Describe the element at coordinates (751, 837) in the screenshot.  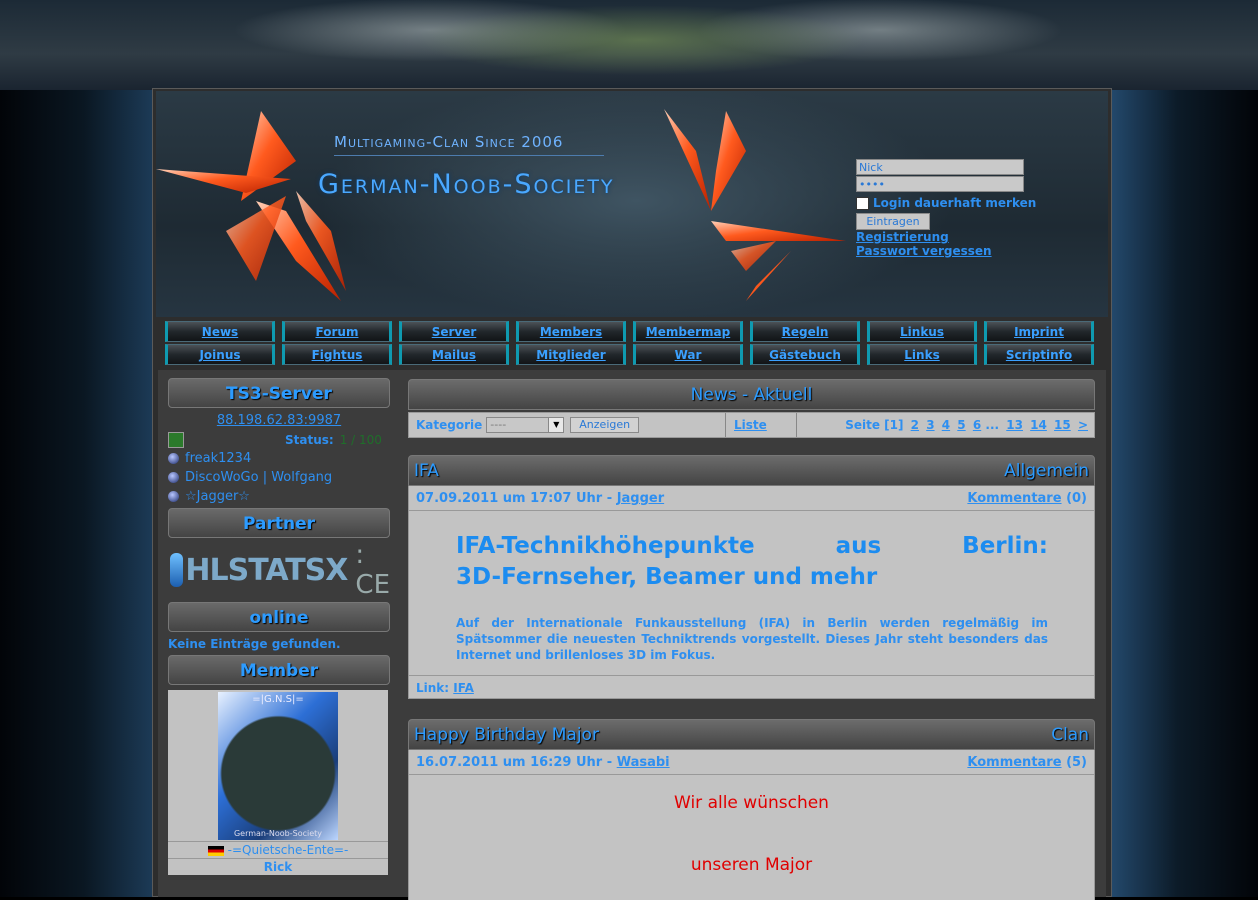
I see `news-body: Wir alle wünschen unseren Major` at that location.